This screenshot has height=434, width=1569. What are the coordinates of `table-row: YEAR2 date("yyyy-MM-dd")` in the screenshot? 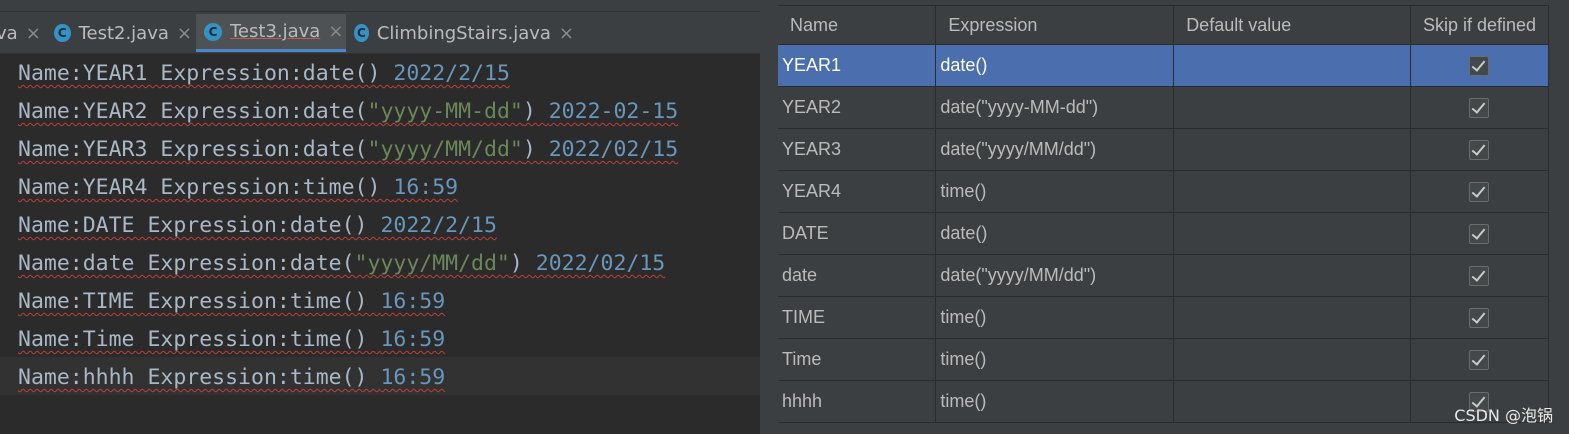 It's located at (1164, 107).